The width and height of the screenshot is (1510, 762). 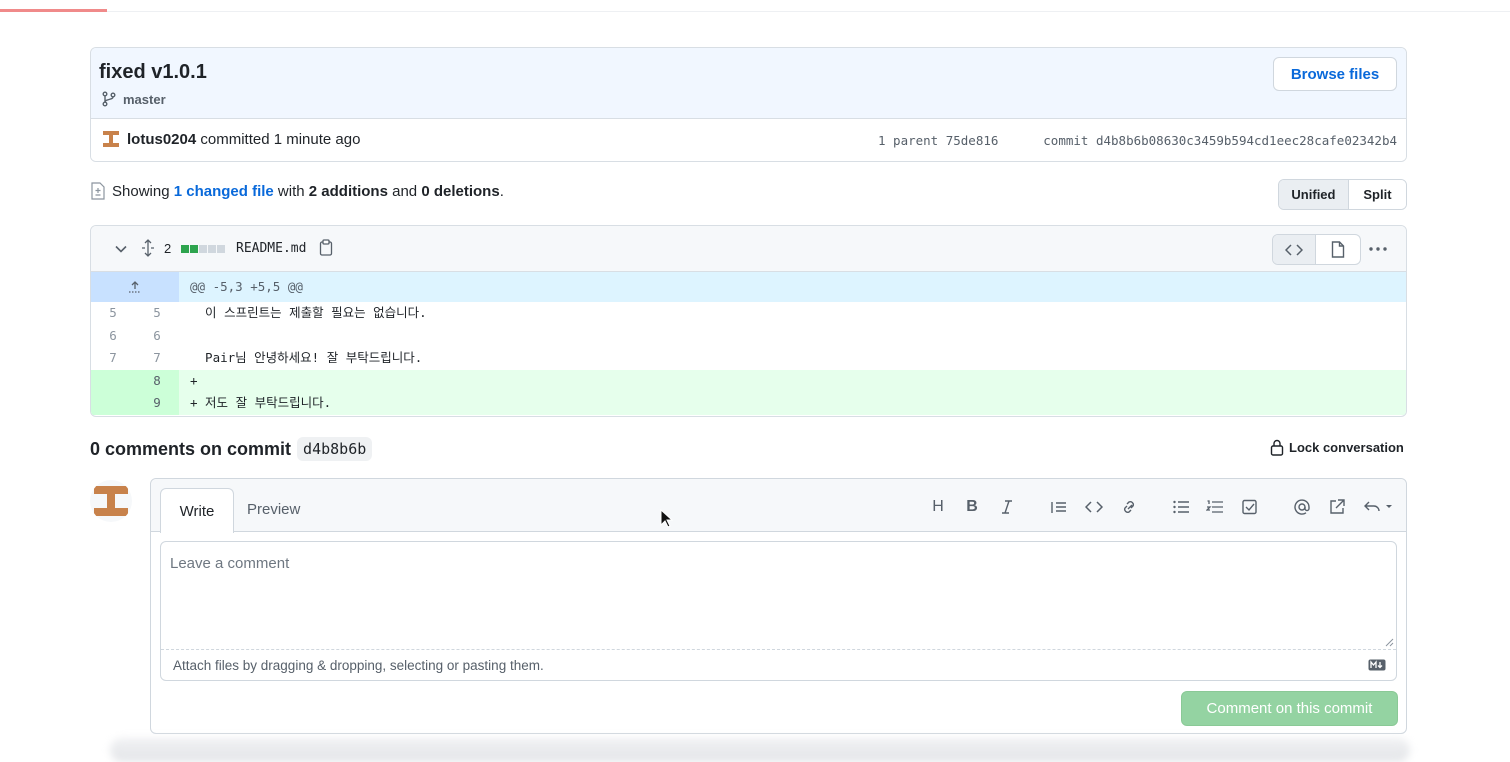 I want to click on copy-icon, so click(x=326, y=248).